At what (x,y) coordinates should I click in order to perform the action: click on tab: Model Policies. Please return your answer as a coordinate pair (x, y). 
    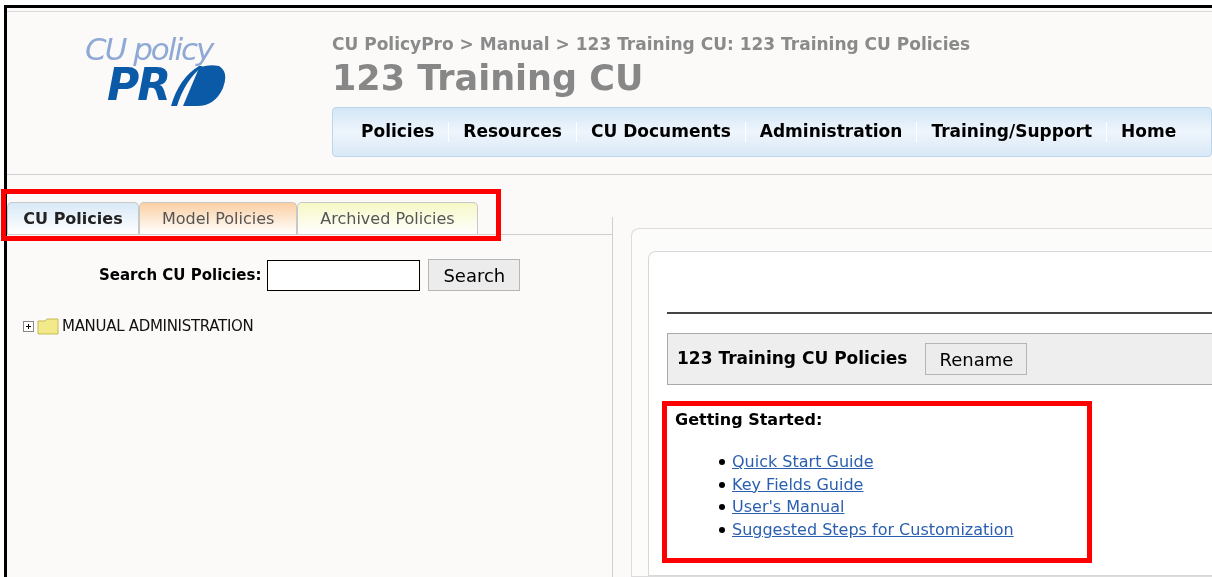
    Looking at the image, I should click on (218, 218).